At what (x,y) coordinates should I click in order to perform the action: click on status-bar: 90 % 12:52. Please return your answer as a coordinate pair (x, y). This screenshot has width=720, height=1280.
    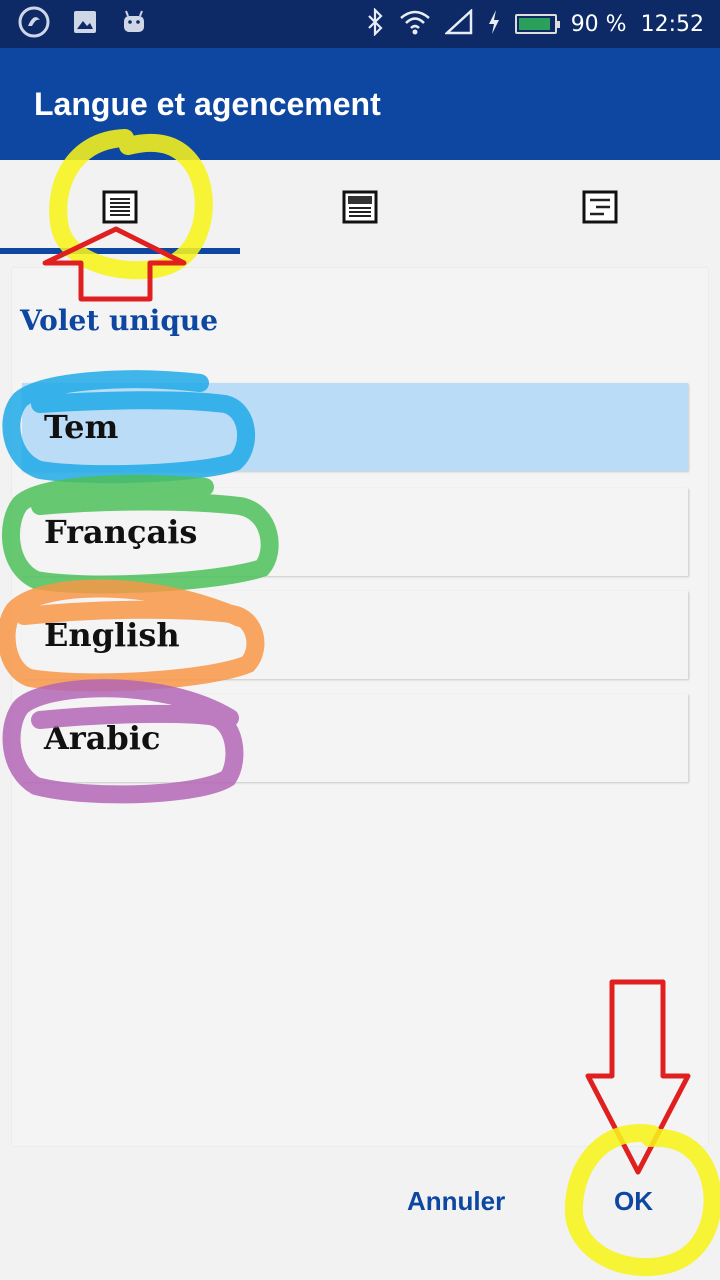
    Looking at the image, I should click on (360, 24).